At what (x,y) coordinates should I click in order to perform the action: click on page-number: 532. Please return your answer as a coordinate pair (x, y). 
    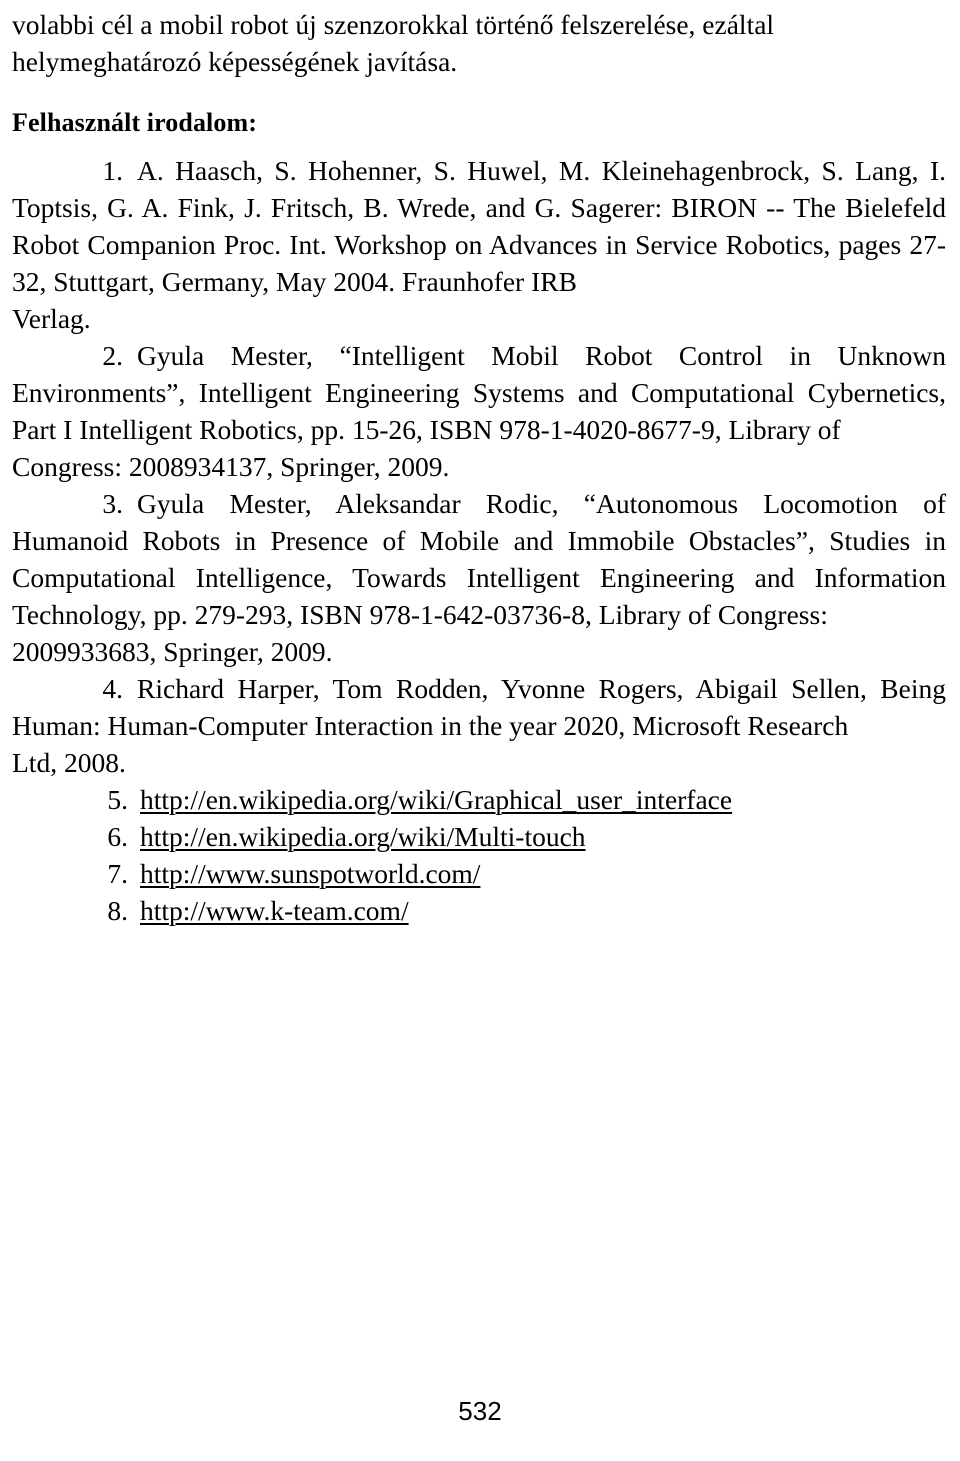
    Looking at the image, I should click on (480, 1411).